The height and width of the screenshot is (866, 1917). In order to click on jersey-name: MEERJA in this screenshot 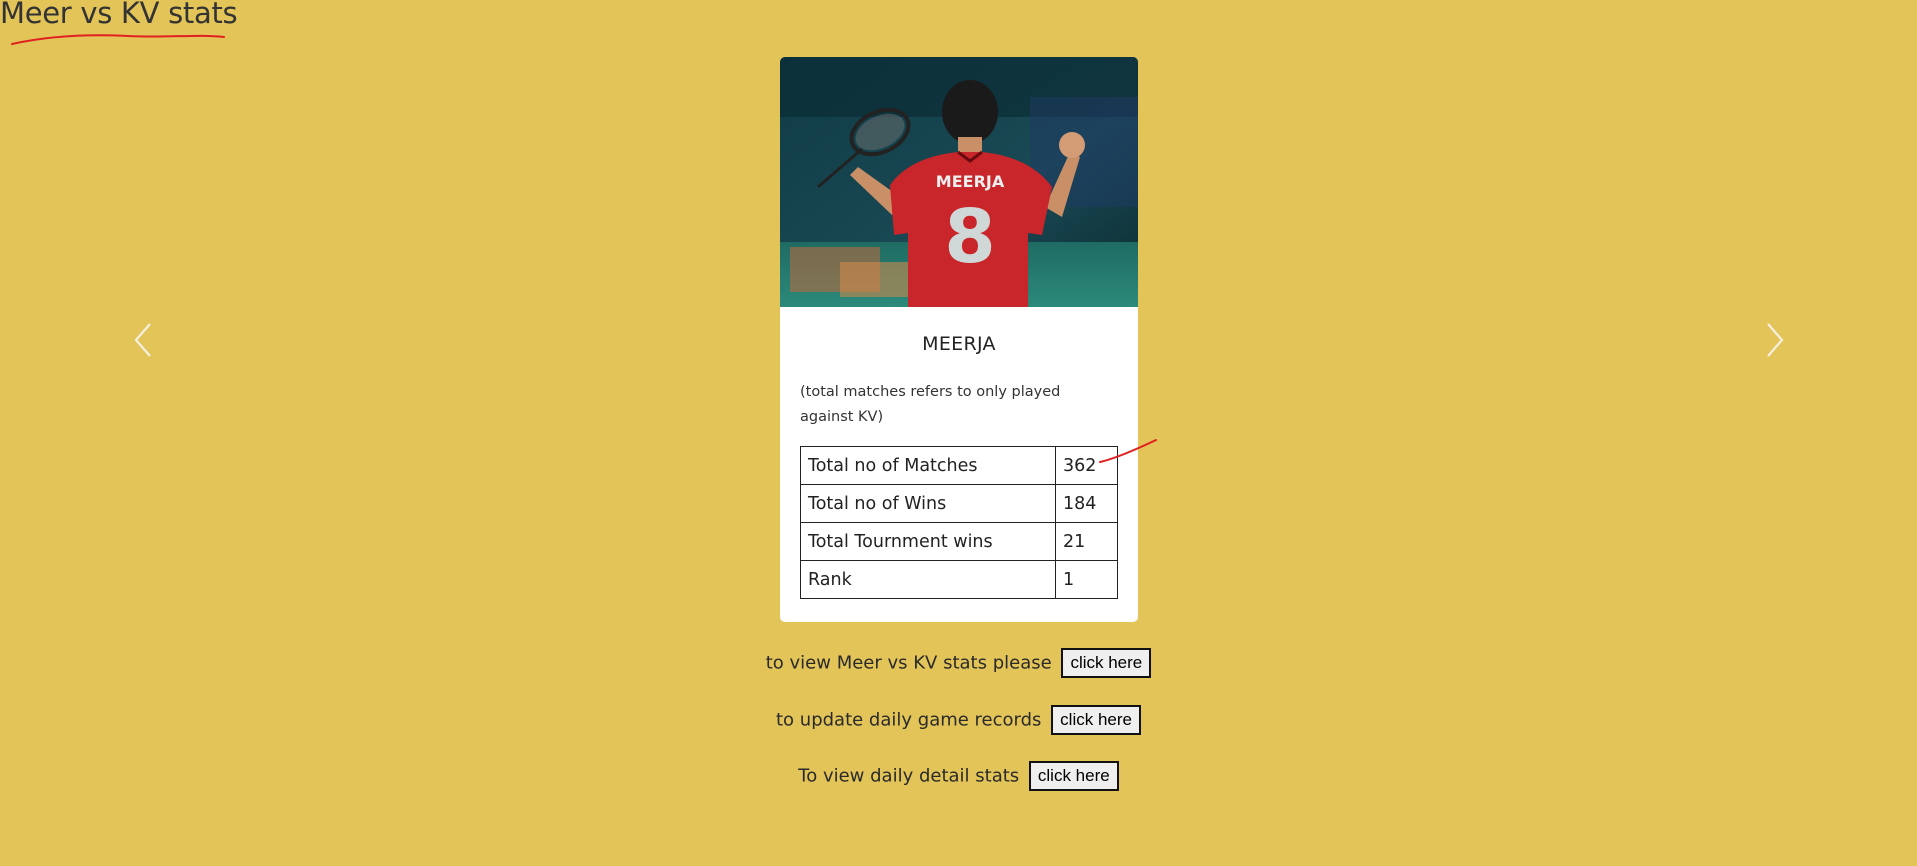, I will do `click(970, 181)`.